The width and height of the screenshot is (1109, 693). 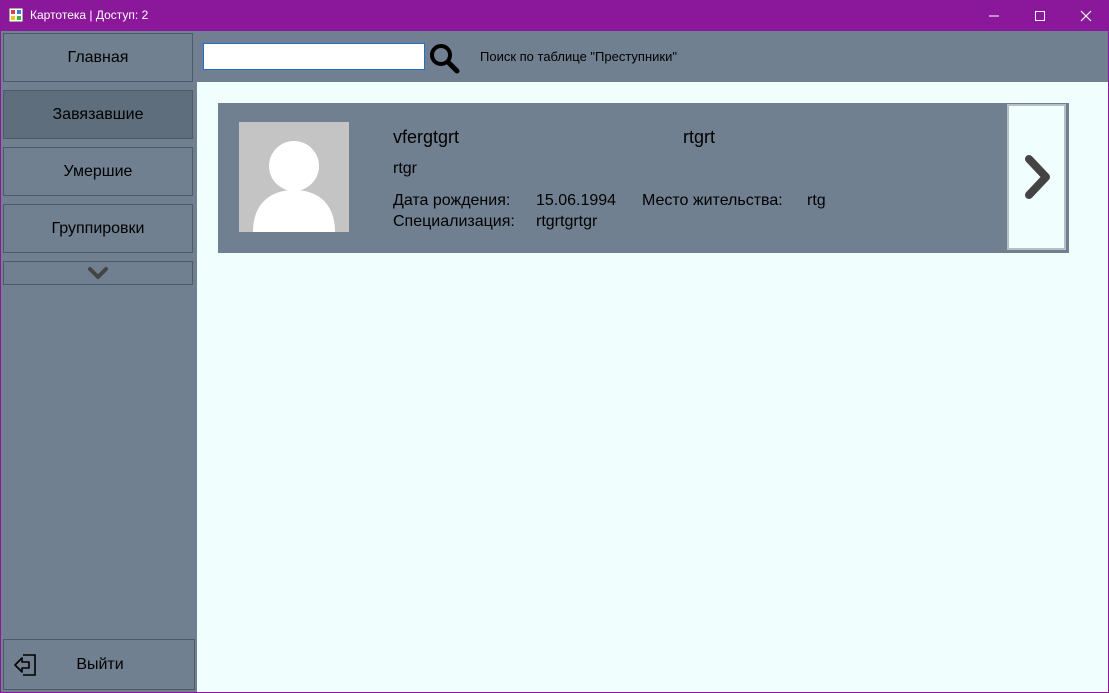 I want to click on card-birth-date: 15.06.1994, so click(x=576, y=200).